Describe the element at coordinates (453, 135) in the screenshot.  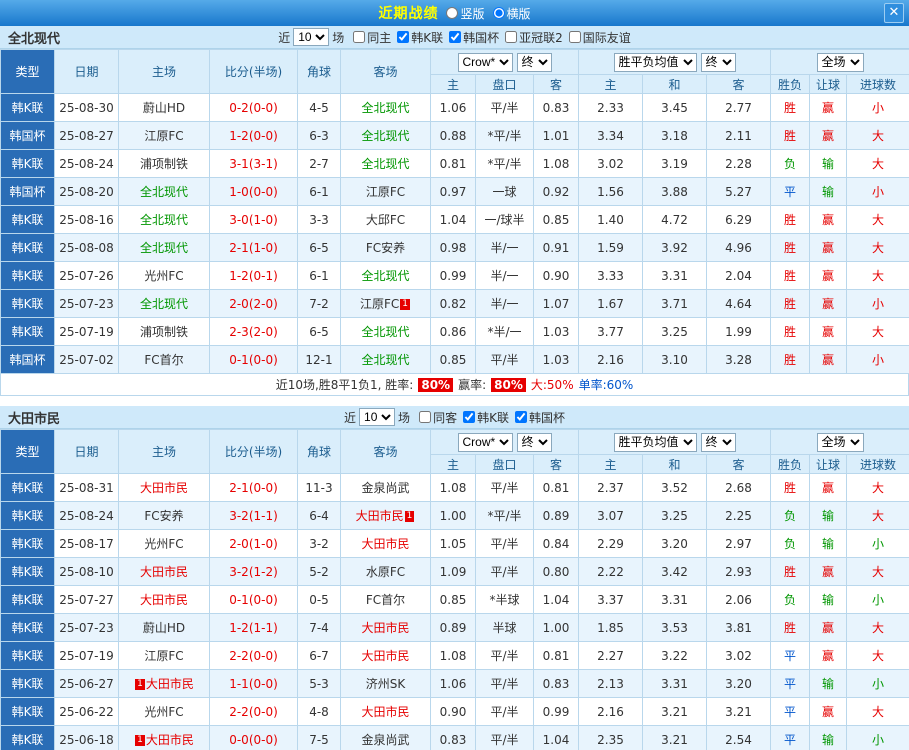
I see `asian-home-odds: 0.88` at that location.